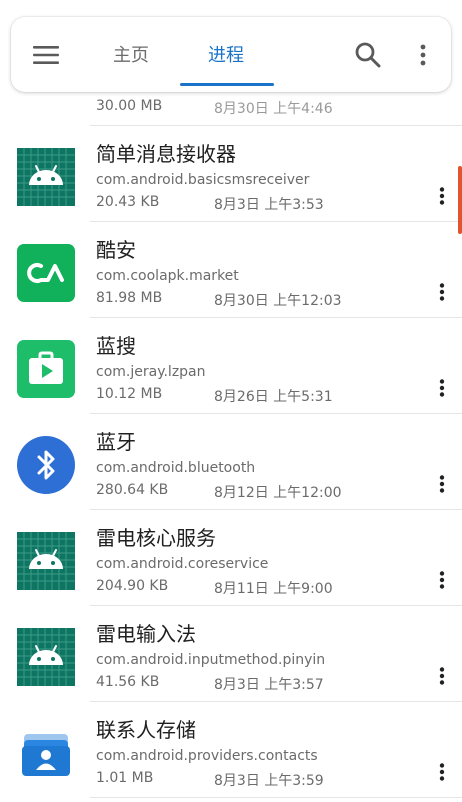 Image resolution: width=462 pixels, height=802 pixels. I want to click on list-item: 蓝搜 com.jeray.lzpan 10.12 MB 8月26日 上午5:31, so click(231, 366).